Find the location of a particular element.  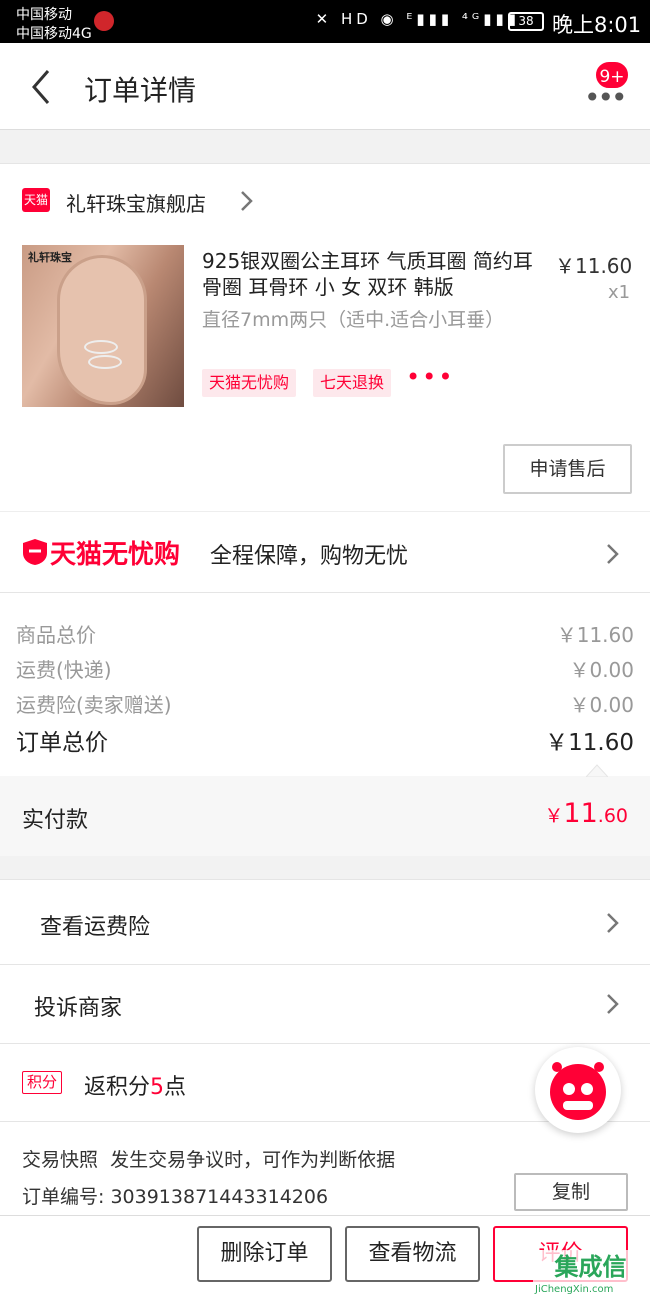

order-number-line: 订单编号: 303913871443314206 is located at coordinates (175, 1195).